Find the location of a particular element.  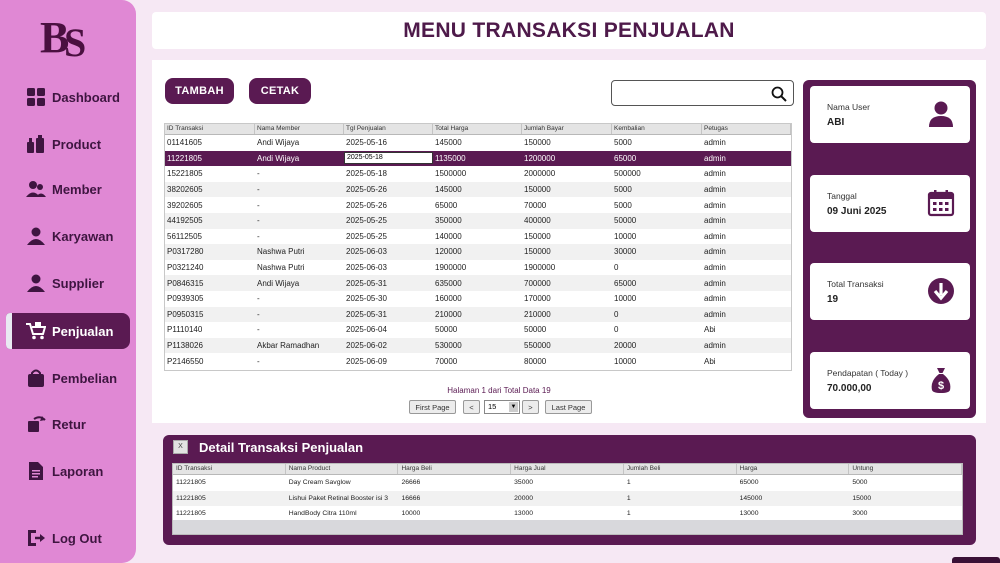

table-cell: 2025-06-02 is located at coordinates (366, 346).